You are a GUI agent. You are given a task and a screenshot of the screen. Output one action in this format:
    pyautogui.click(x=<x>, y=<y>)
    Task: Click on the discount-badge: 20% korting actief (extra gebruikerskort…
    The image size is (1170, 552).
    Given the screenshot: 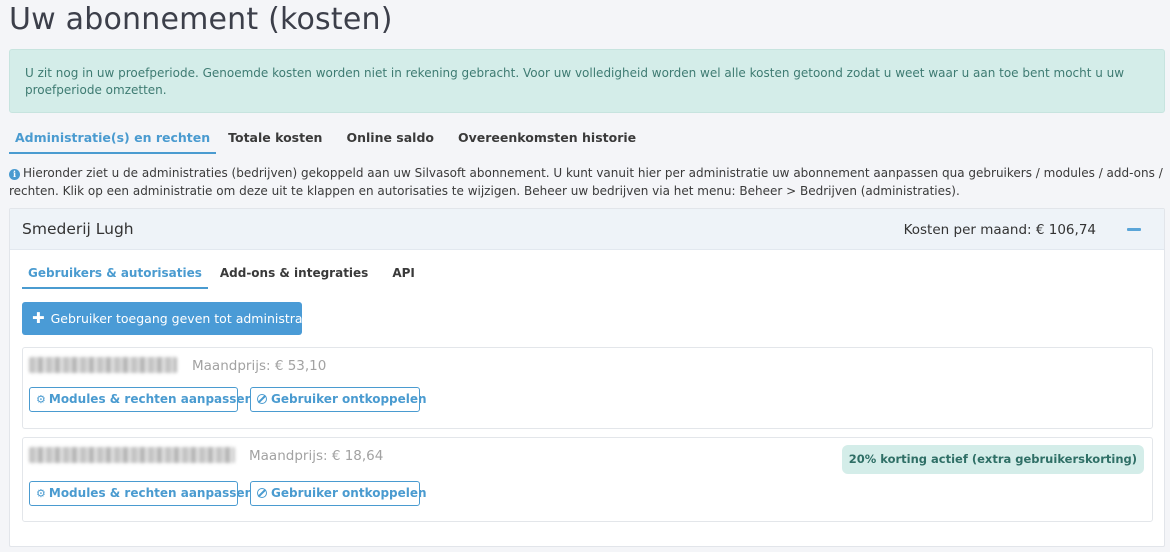 What is the action you would take?
    pyautogui.click(x=992, y=459)
    